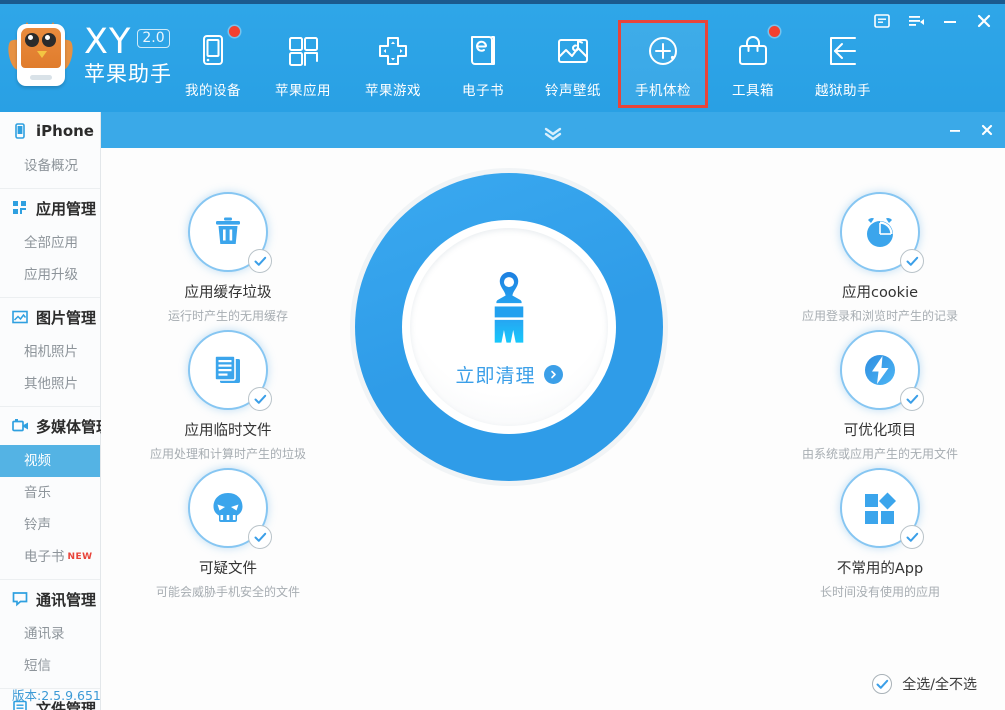 The image size is (1005, 710). What do you see at coordinates (20, 599) in the screenshot?
I see `chat-icon` at bounding box center [20, 599].